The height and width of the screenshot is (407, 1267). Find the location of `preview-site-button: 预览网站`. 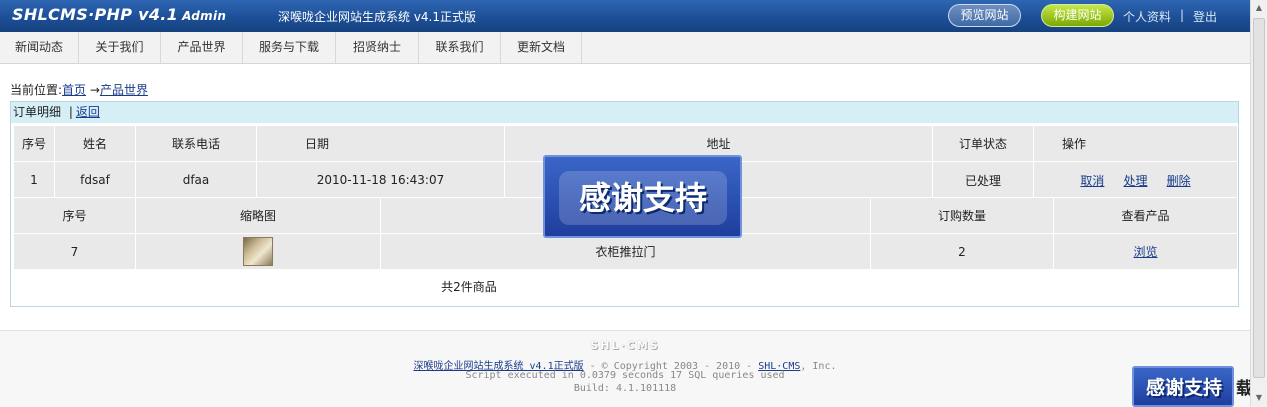

preview-site-button: 预览网站 is located at coordinates (984, 15).